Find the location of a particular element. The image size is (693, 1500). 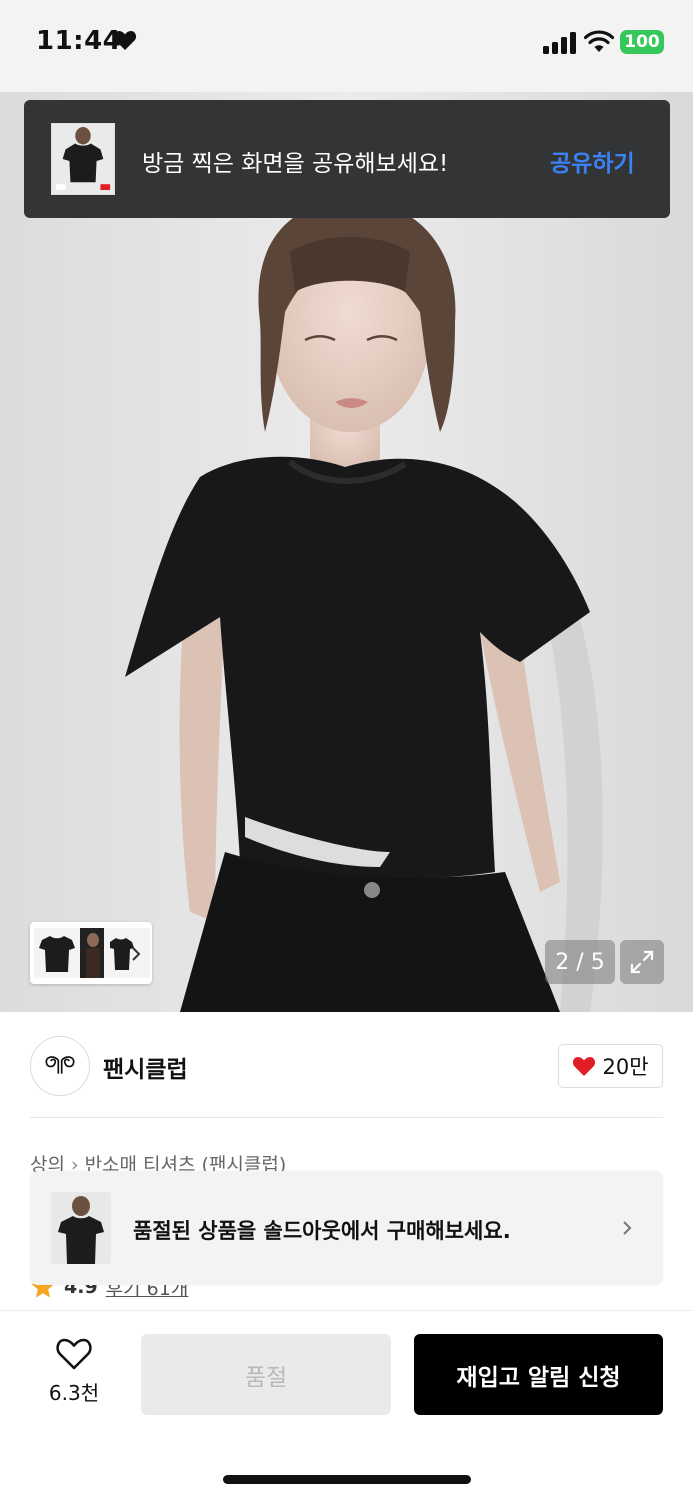

home-indicator is located at coordinates (347, 1479).